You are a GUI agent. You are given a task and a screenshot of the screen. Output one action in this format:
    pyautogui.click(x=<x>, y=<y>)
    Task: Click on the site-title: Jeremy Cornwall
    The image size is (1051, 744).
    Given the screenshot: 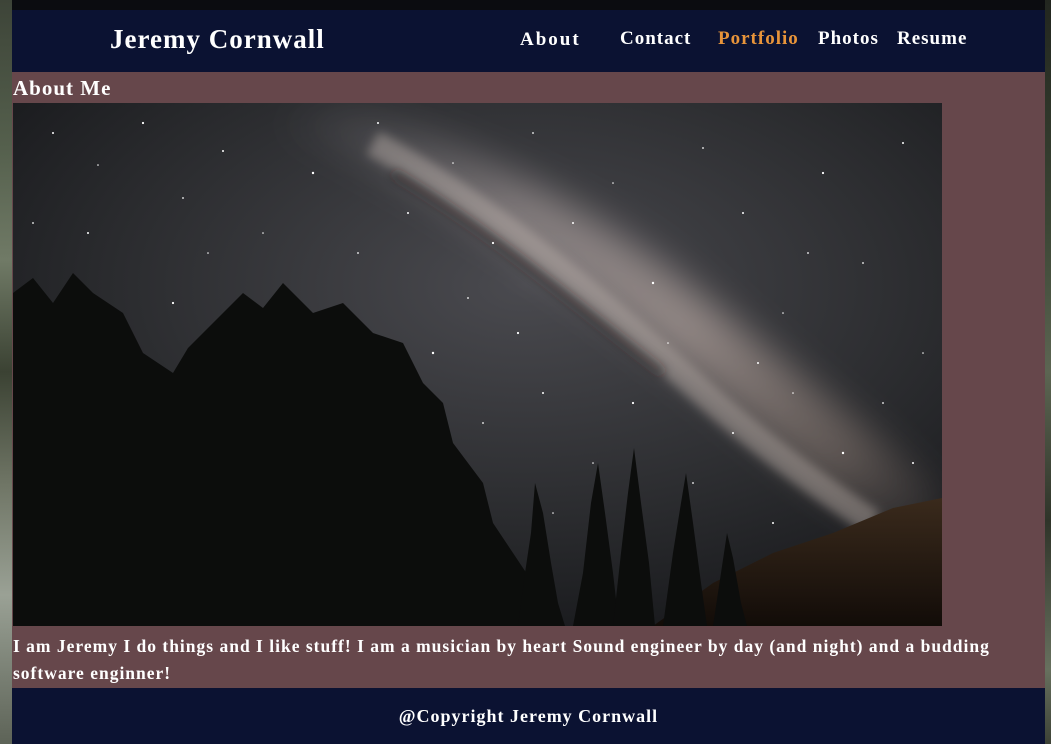 What is the action you would take?
    pyautogui.click(x=217, y=39)
    